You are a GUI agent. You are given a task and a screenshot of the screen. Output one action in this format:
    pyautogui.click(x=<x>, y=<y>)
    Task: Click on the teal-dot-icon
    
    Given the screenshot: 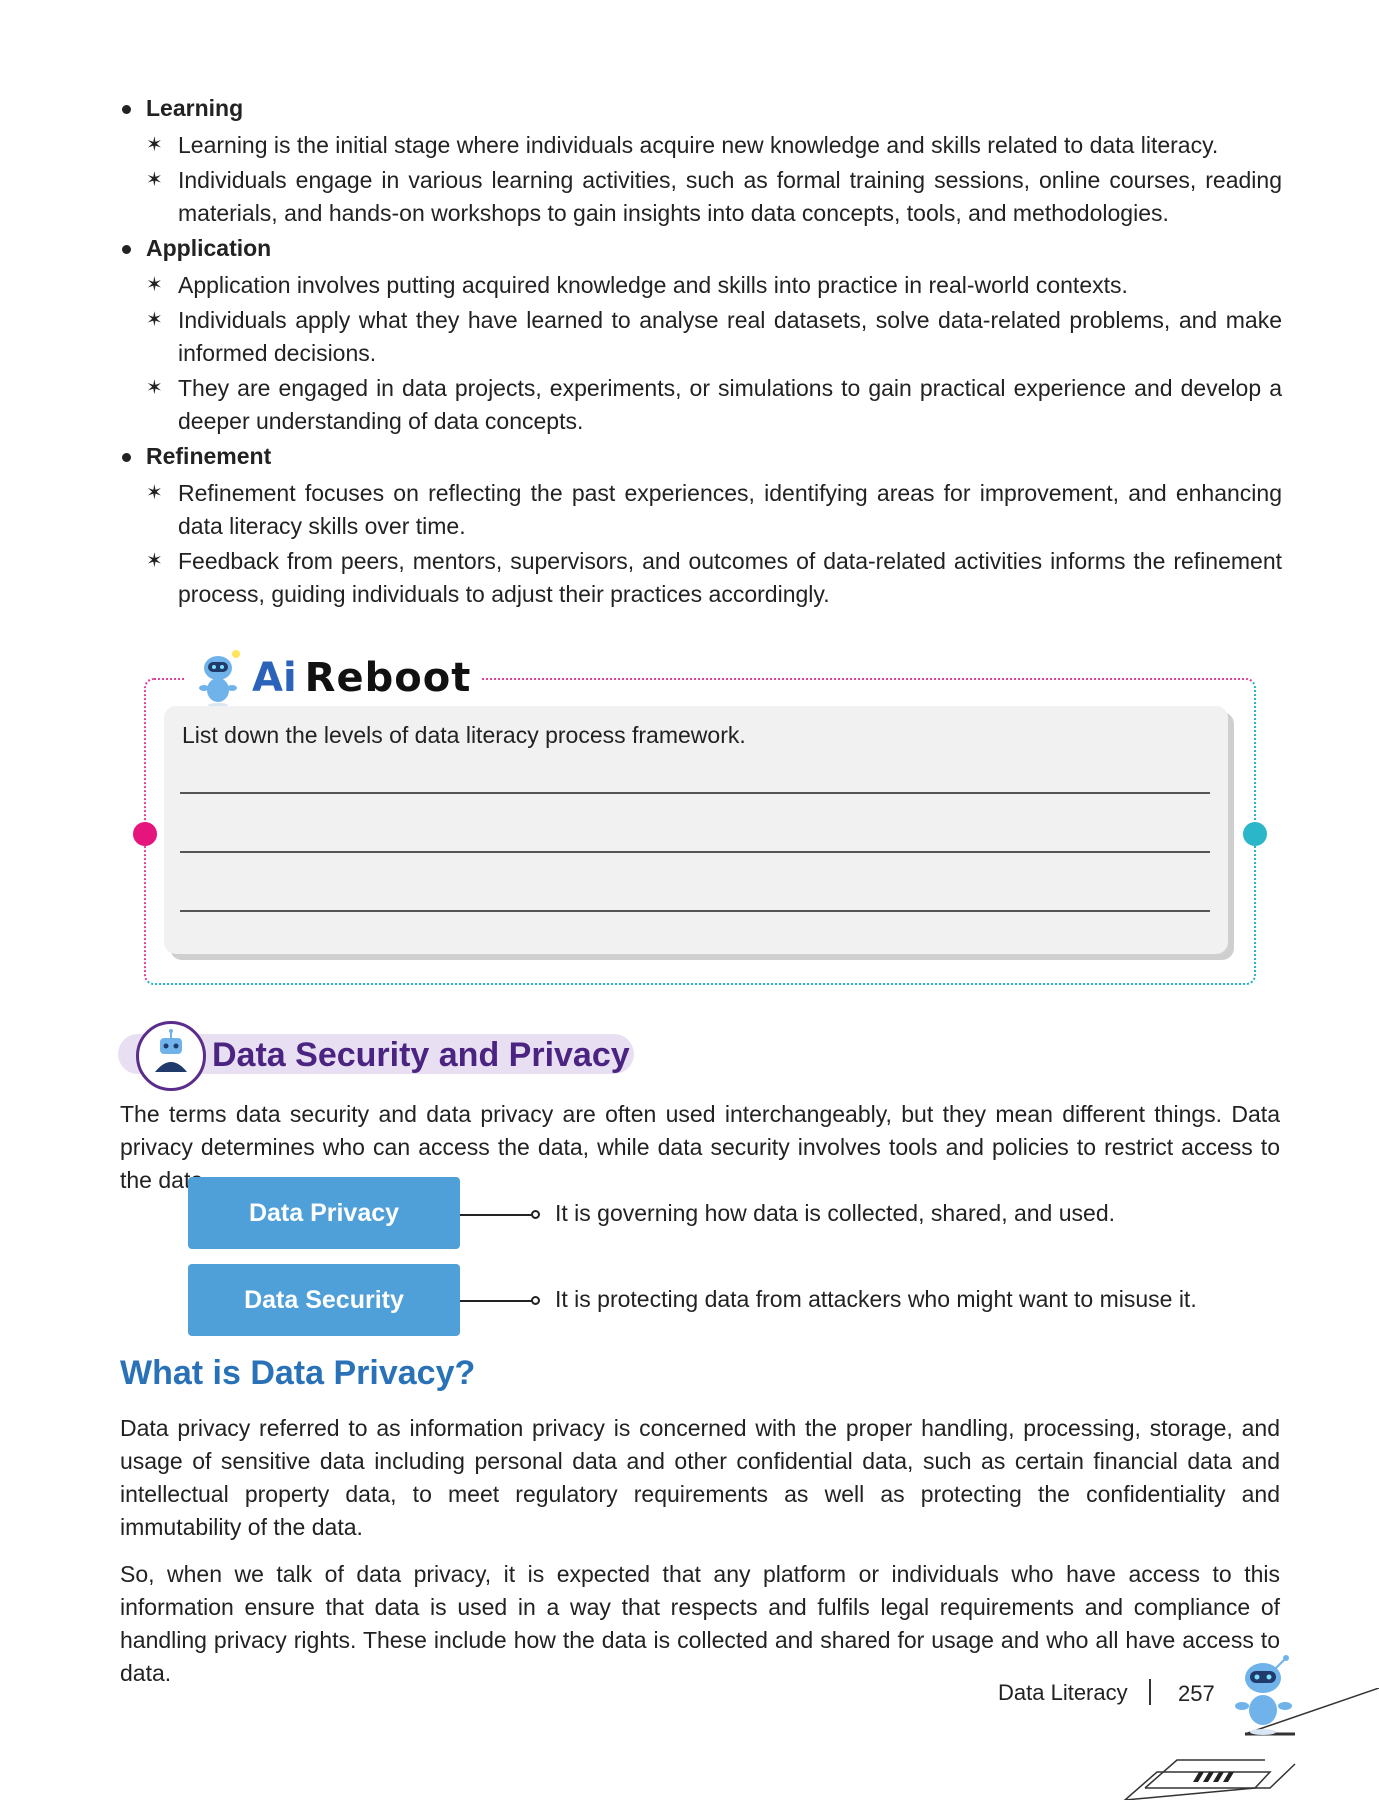 What is the action you would take?
    pyautogui.click(x=1255, y=834)
    